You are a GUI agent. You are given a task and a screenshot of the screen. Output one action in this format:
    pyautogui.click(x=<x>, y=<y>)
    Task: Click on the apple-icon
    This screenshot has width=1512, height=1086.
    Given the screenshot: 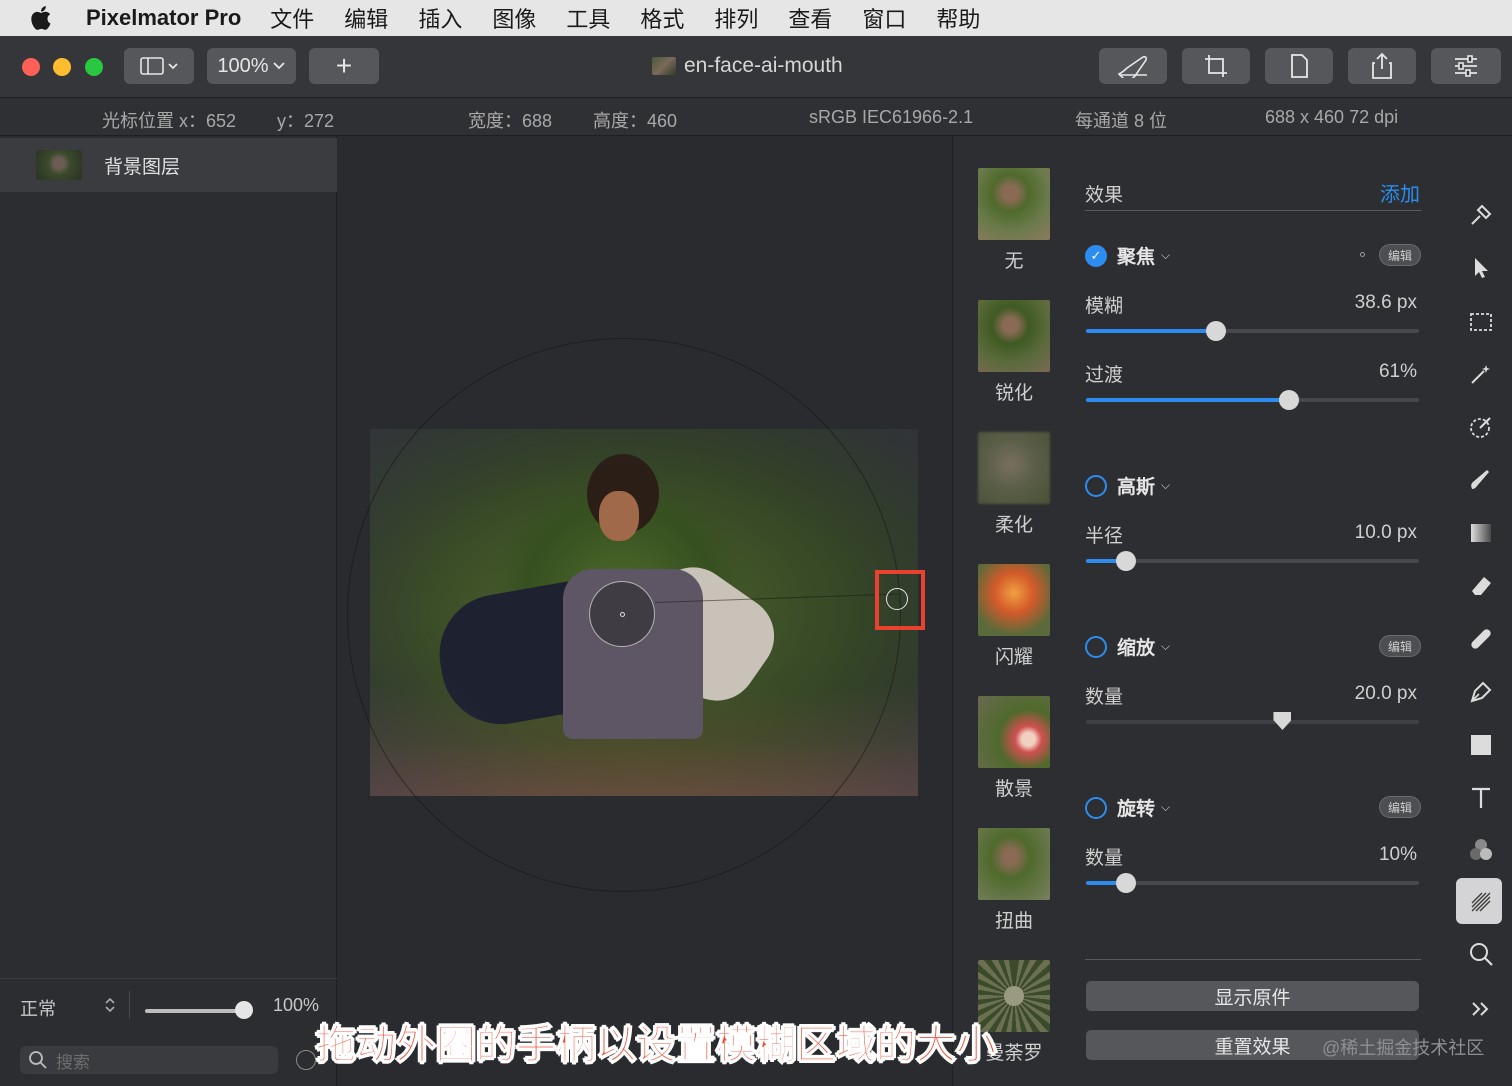 What is the action you would take?
    pyautogui.click(x=52, y=18)
    